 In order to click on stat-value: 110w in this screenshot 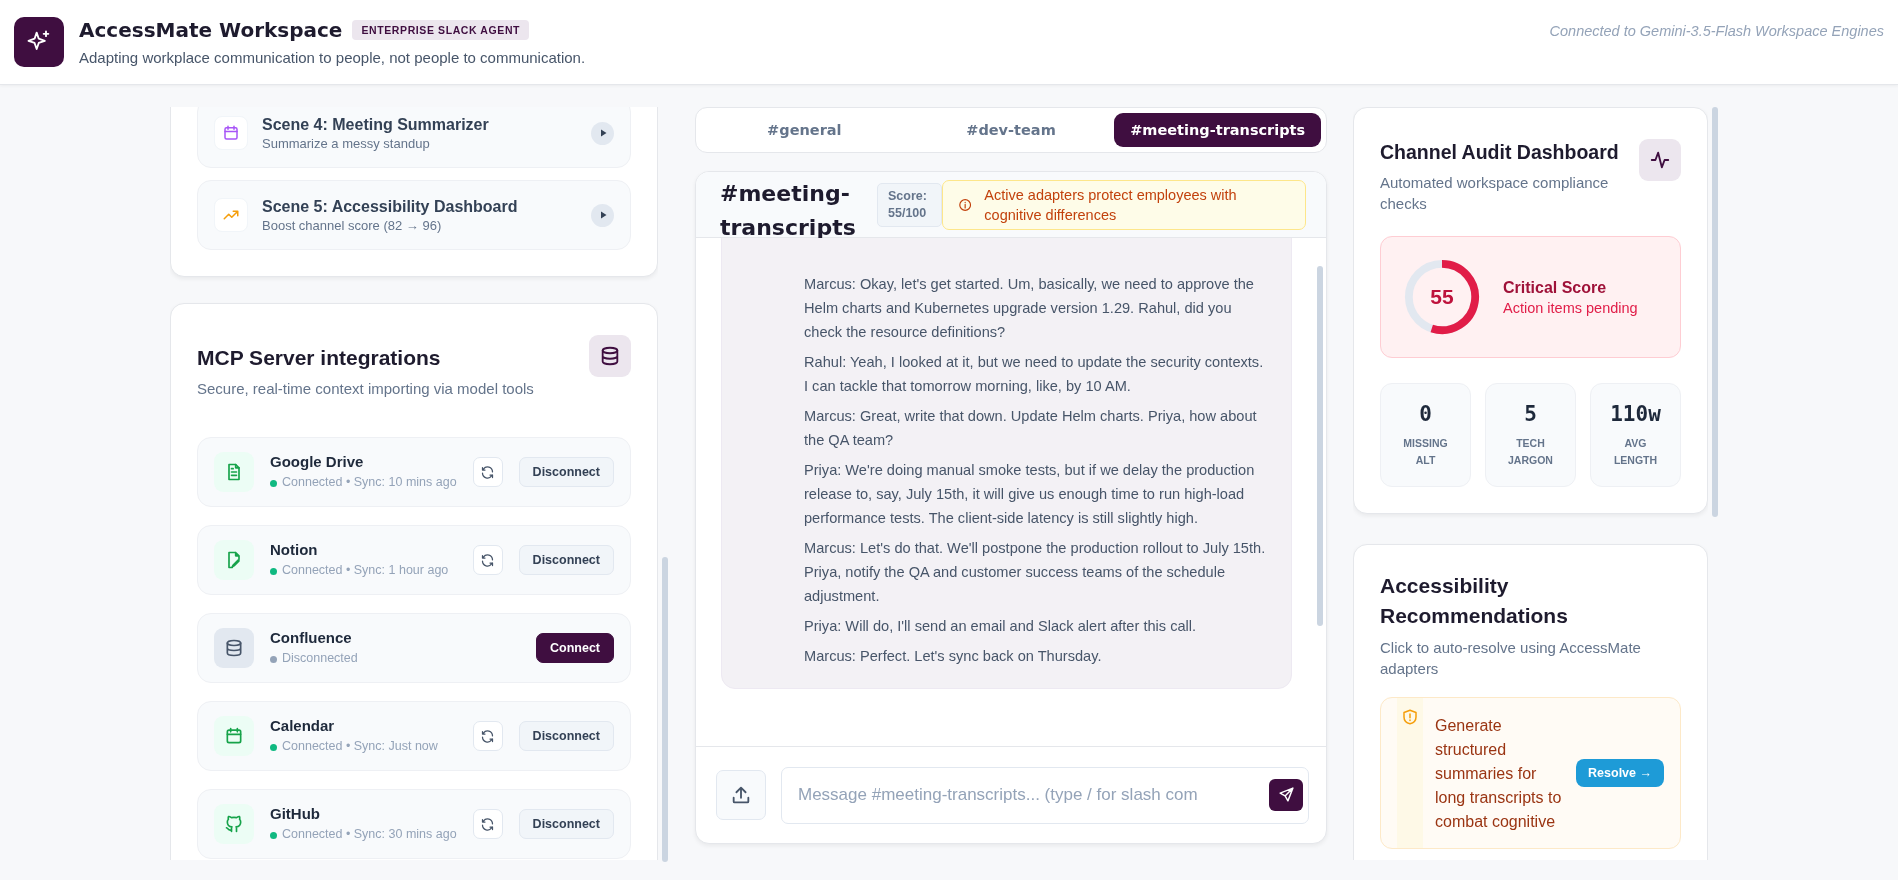, I will do `click(1635, 413)`.